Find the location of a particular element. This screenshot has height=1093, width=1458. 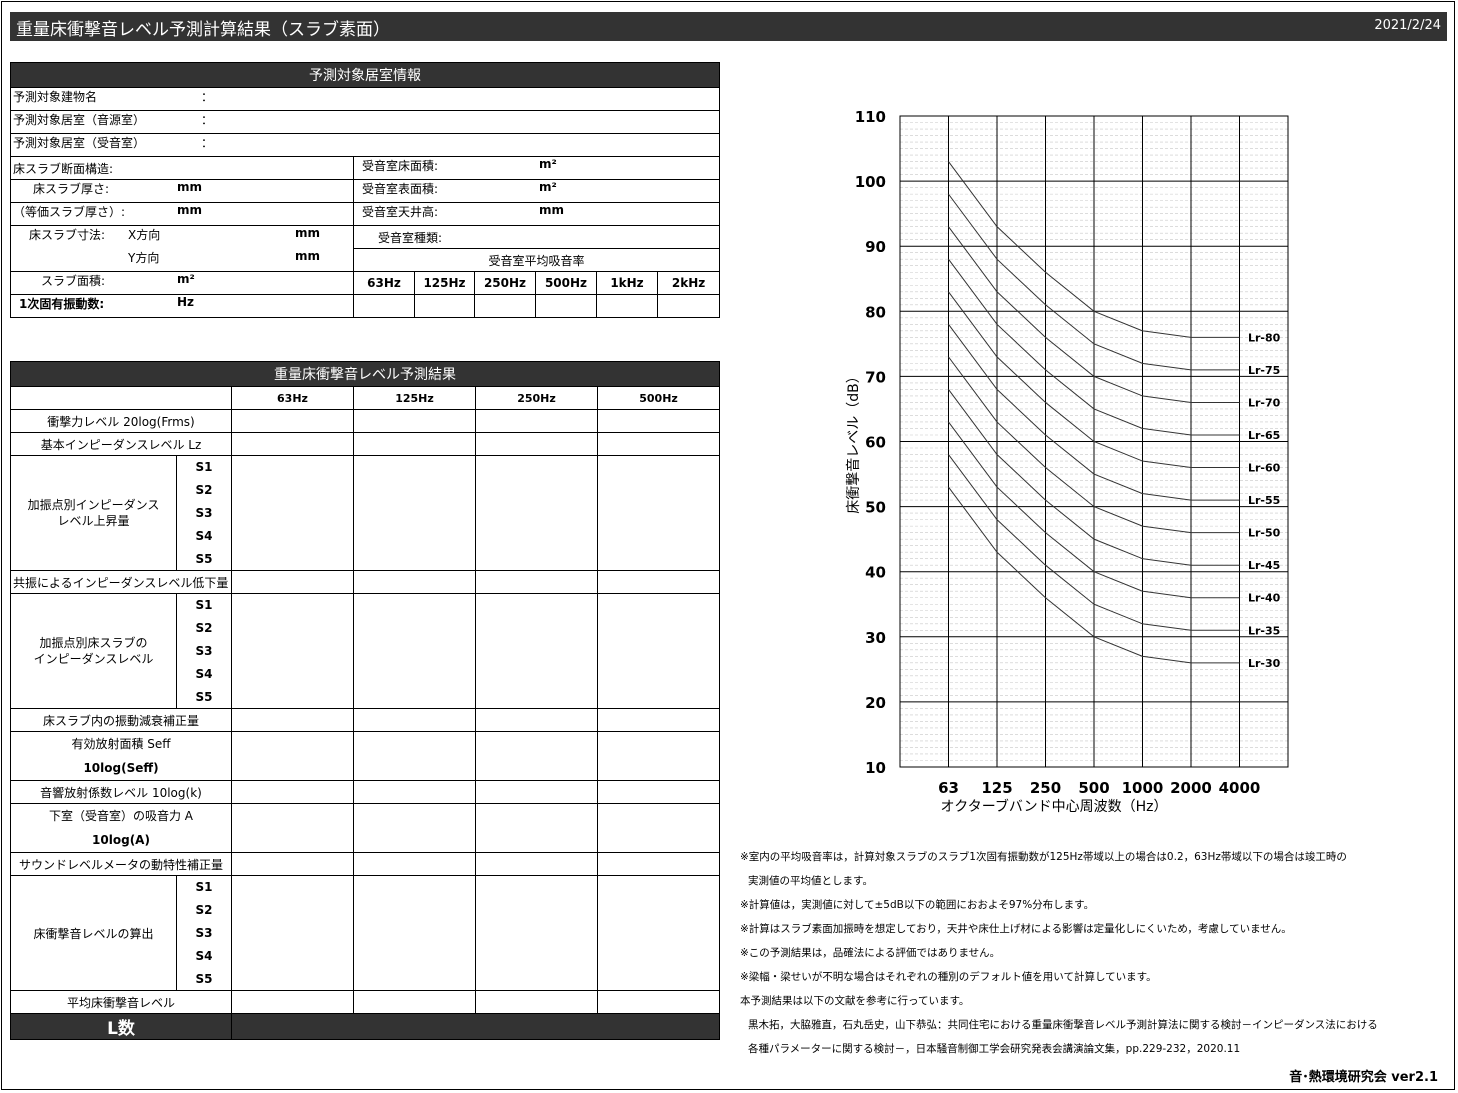

eq-thick-cell: （等価スラブ厚さ）: mm is located at coordinates (182, 214).